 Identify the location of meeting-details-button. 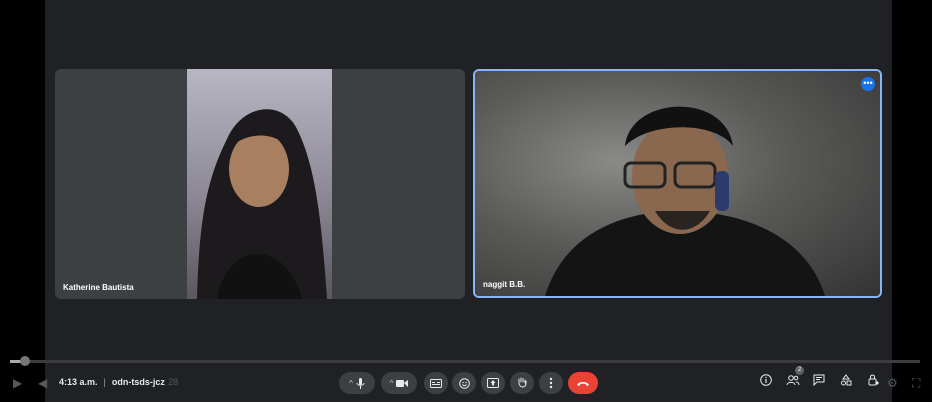
(766, 382).